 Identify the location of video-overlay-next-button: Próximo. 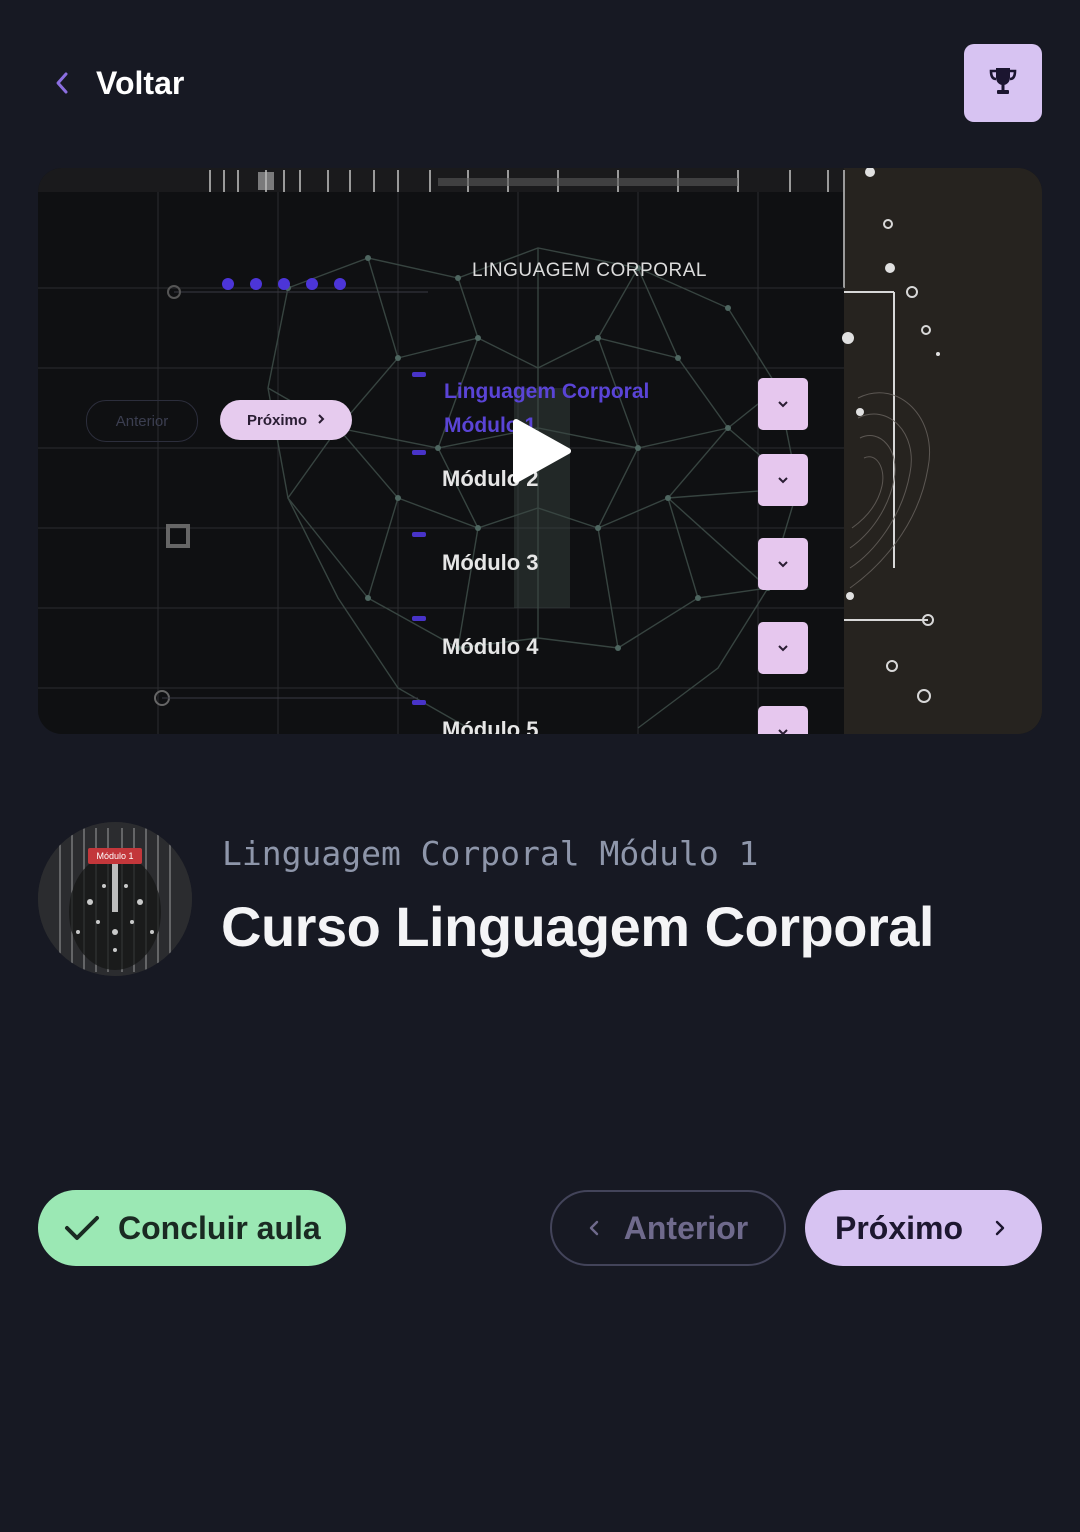
(286, 420).